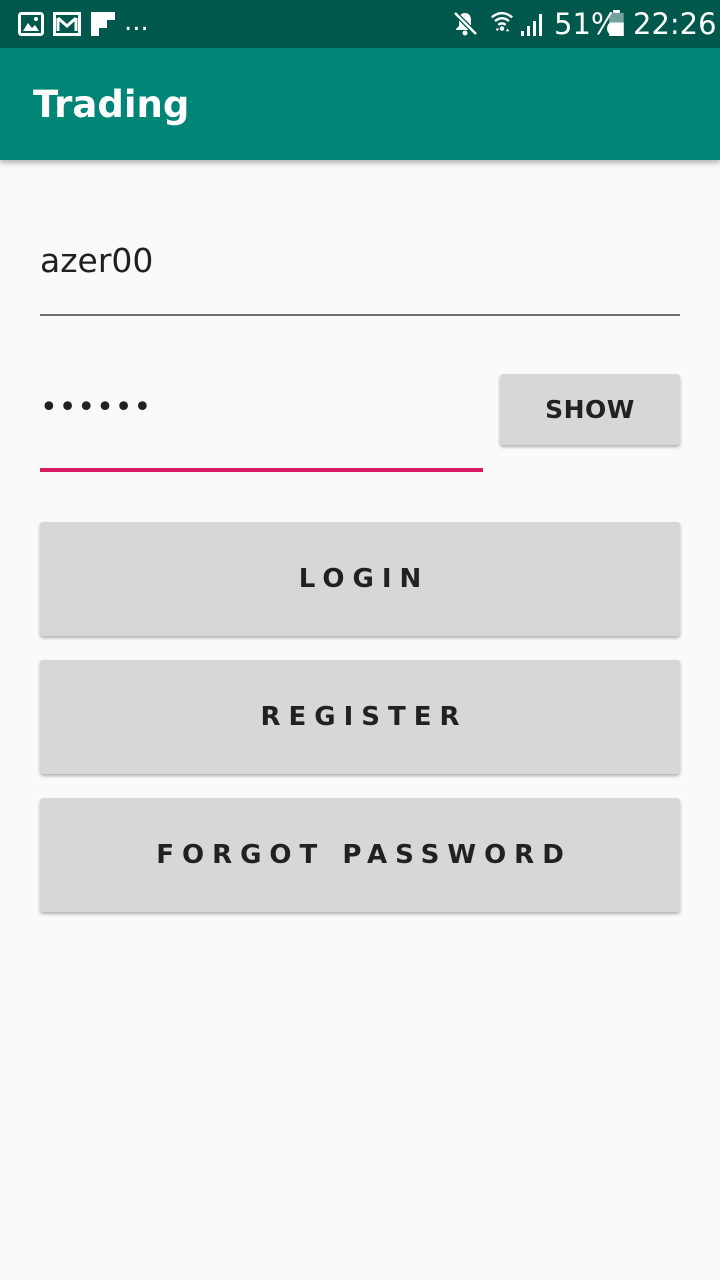  What do you see at coordinates (96, 407) in the screenshot?
I see `password-value: ••••••` at bounding box center [96, 407].